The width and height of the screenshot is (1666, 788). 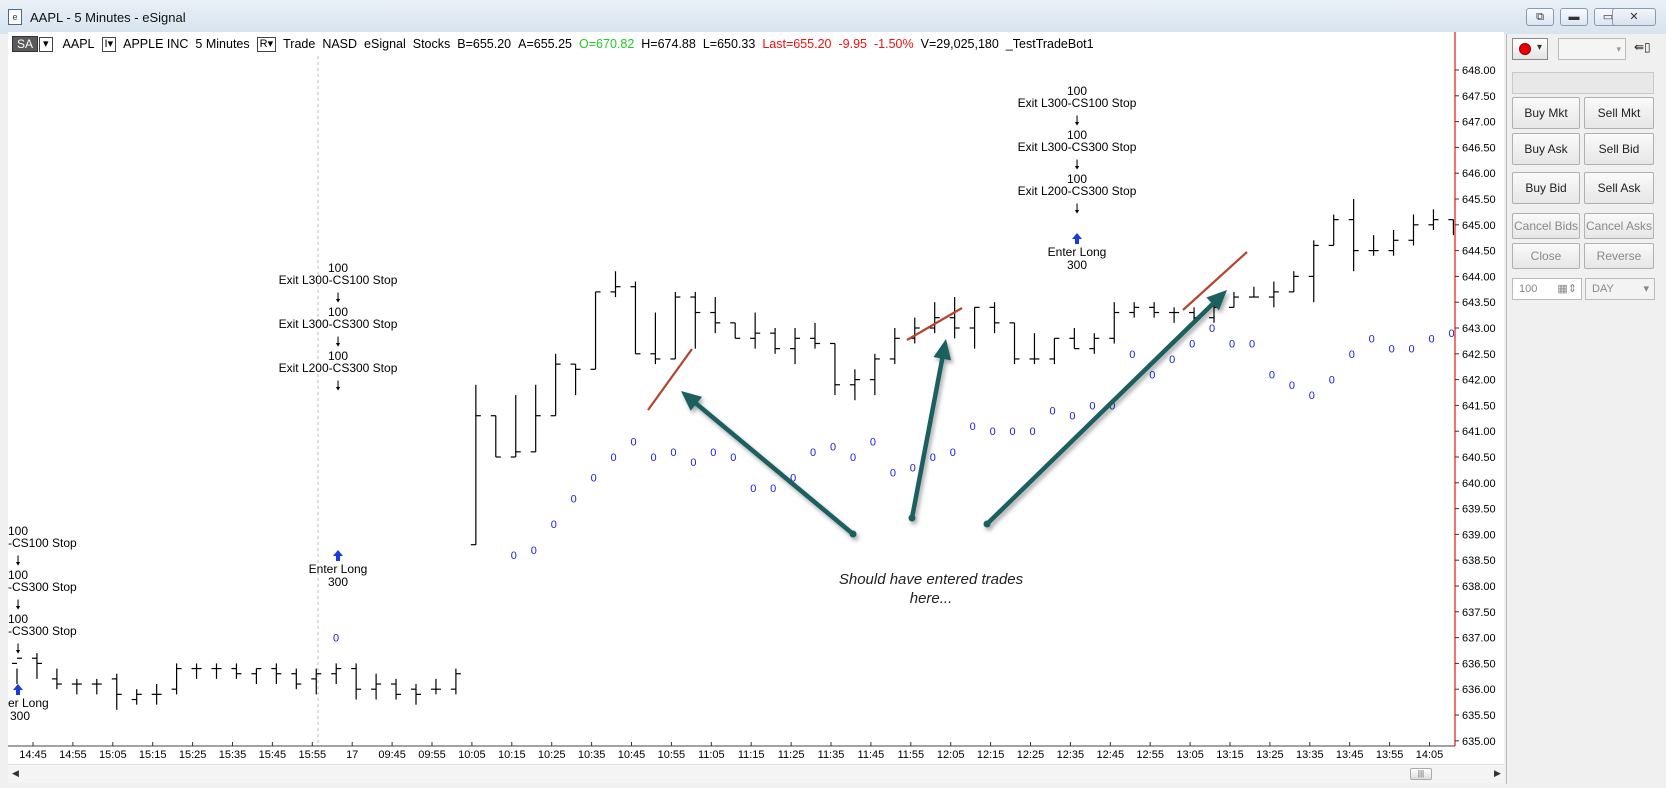 What do you see at coordinates (1497, 773) in the screenshot?
I see `scroll-right-icon: ▶` at bounding box center [1497, 773].